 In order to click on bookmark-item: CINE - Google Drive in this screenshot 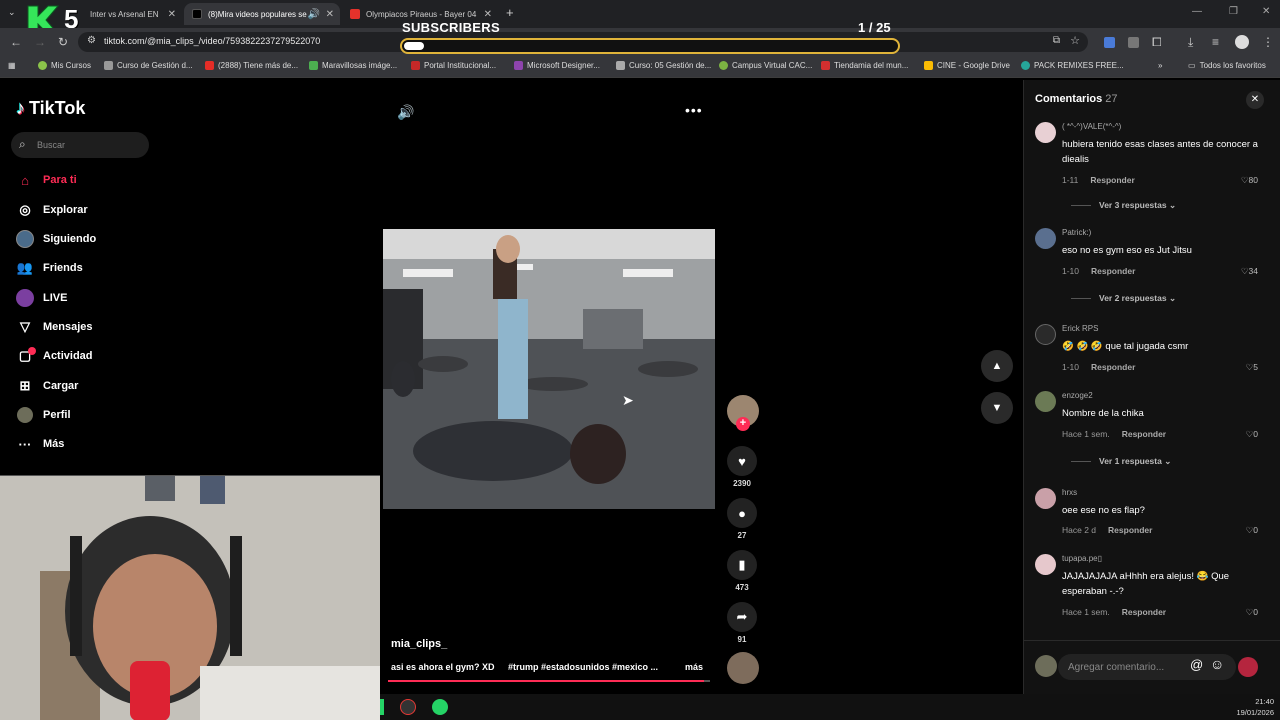, I will do `click(967, 65)`.